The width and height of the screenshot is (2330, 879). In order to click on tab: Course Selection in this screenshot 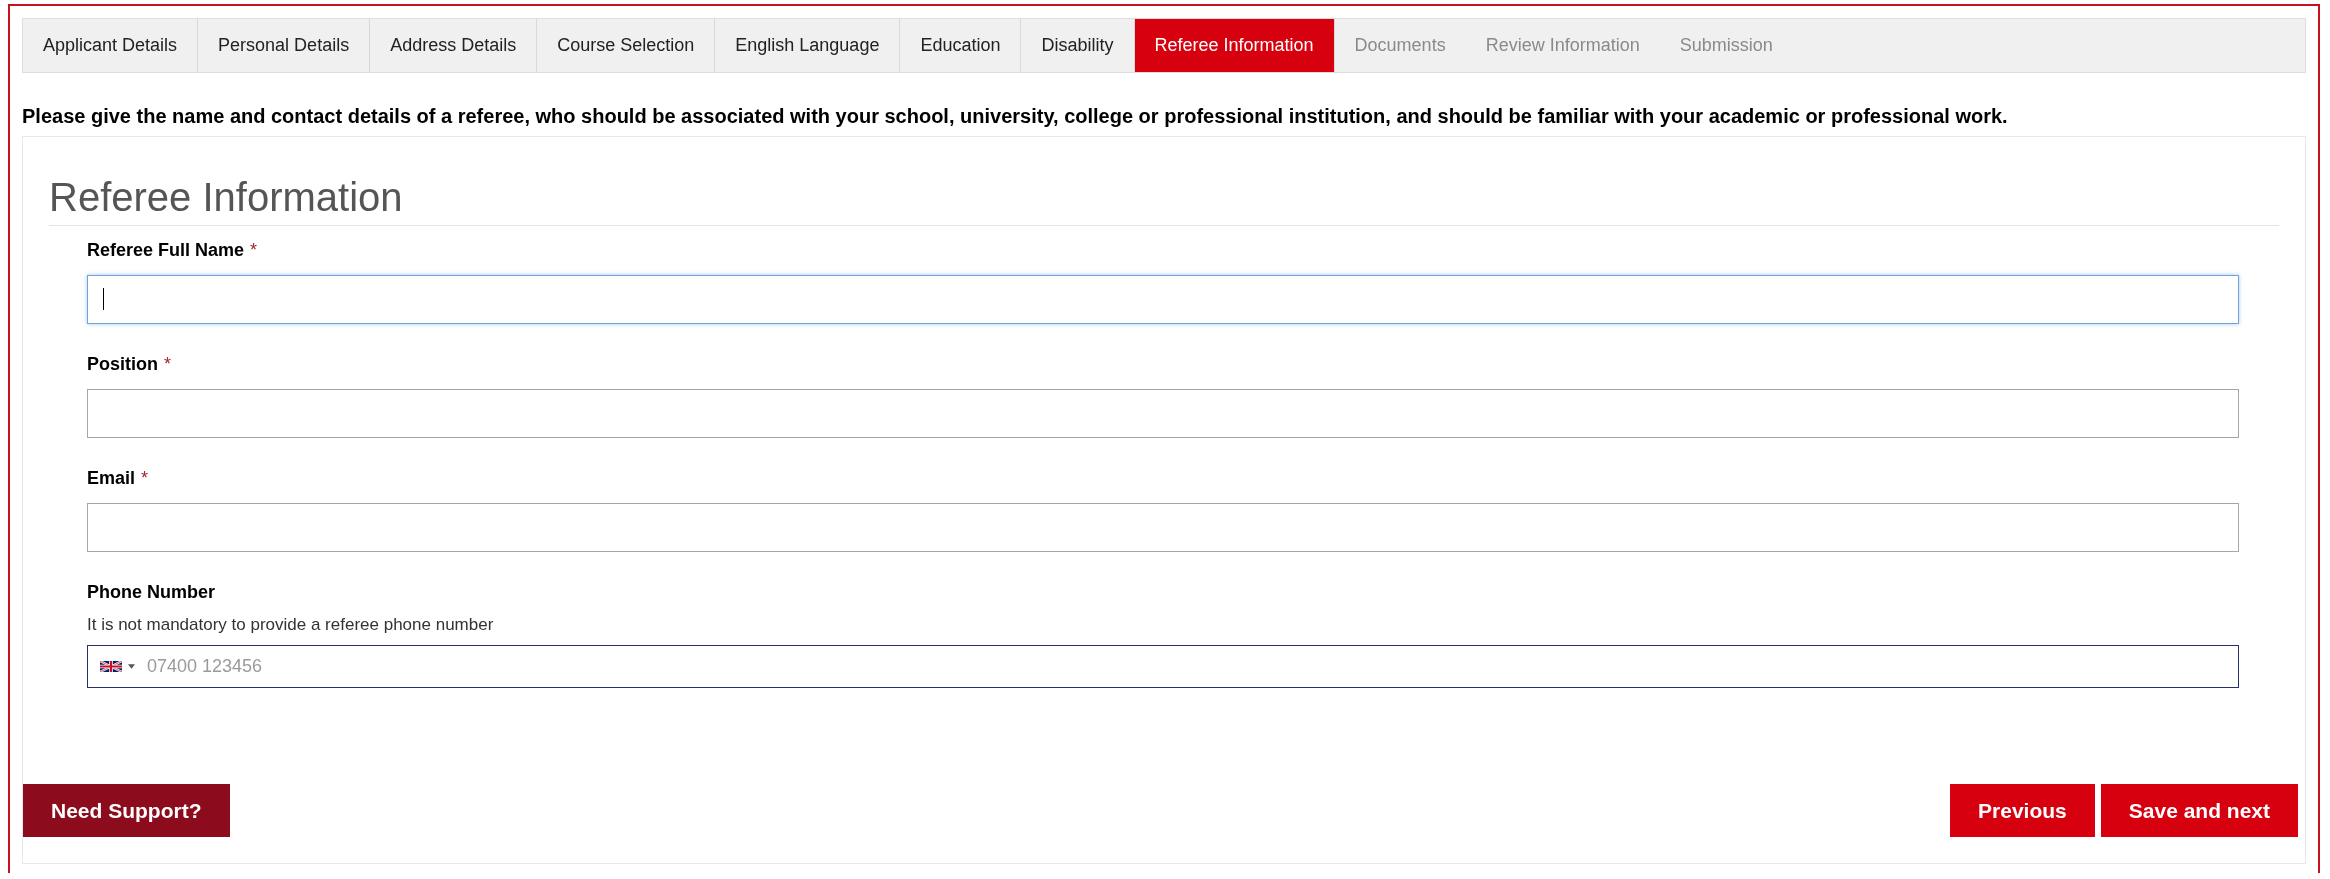, I will do `click(626, 45)`.